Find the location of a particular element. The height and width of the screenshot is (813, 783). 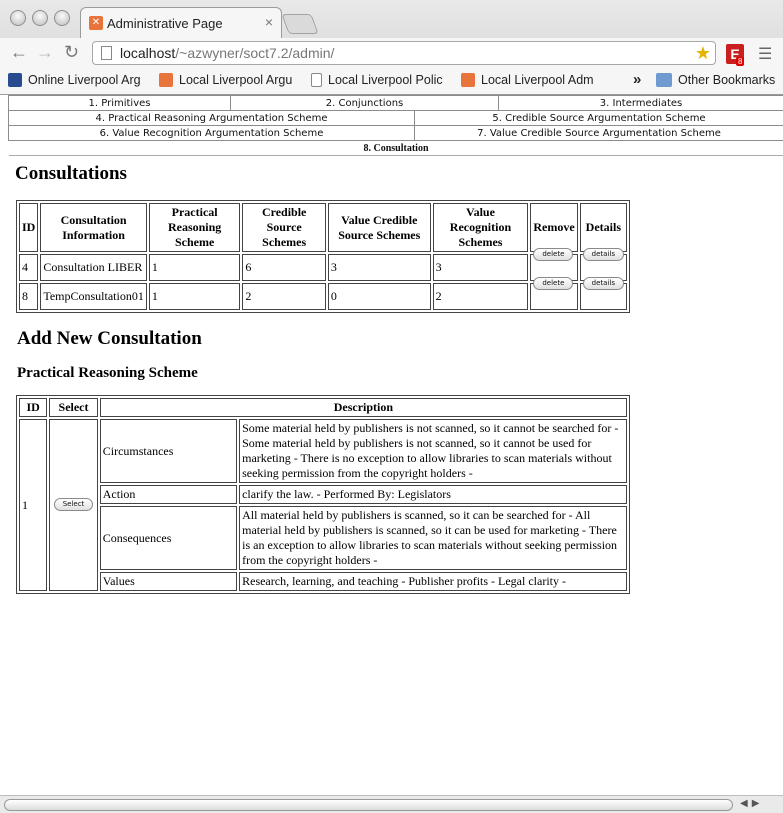

browser-tab: ✕ Administrative Page × is located at coordinates (181, 22).